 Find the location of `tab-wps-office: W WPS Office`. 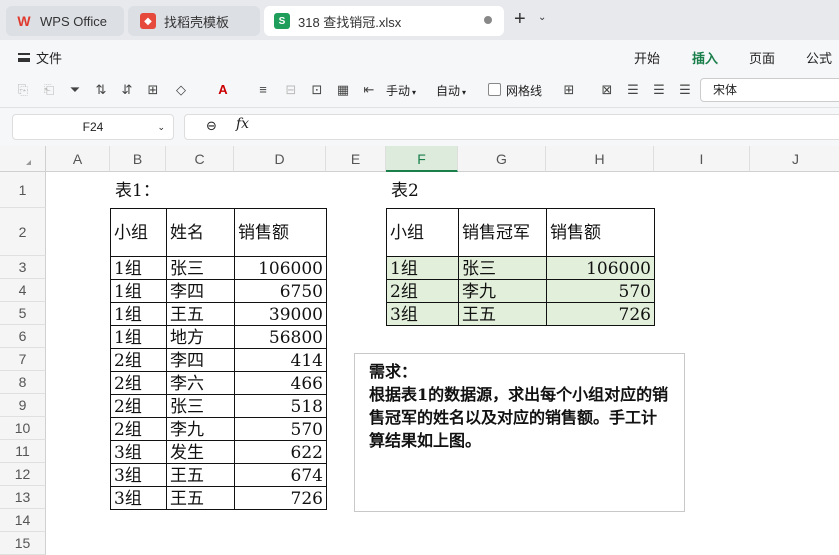

tab-wps-office: W WPS Office is located at coordinates (65, 21).